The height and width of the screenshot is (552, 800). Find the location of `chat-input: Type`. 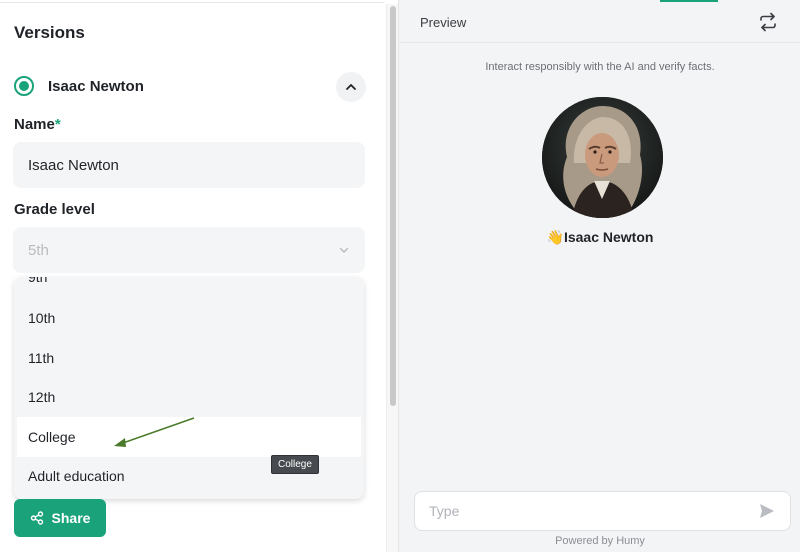

chat-input: Type is located at coordinates (602, 511).